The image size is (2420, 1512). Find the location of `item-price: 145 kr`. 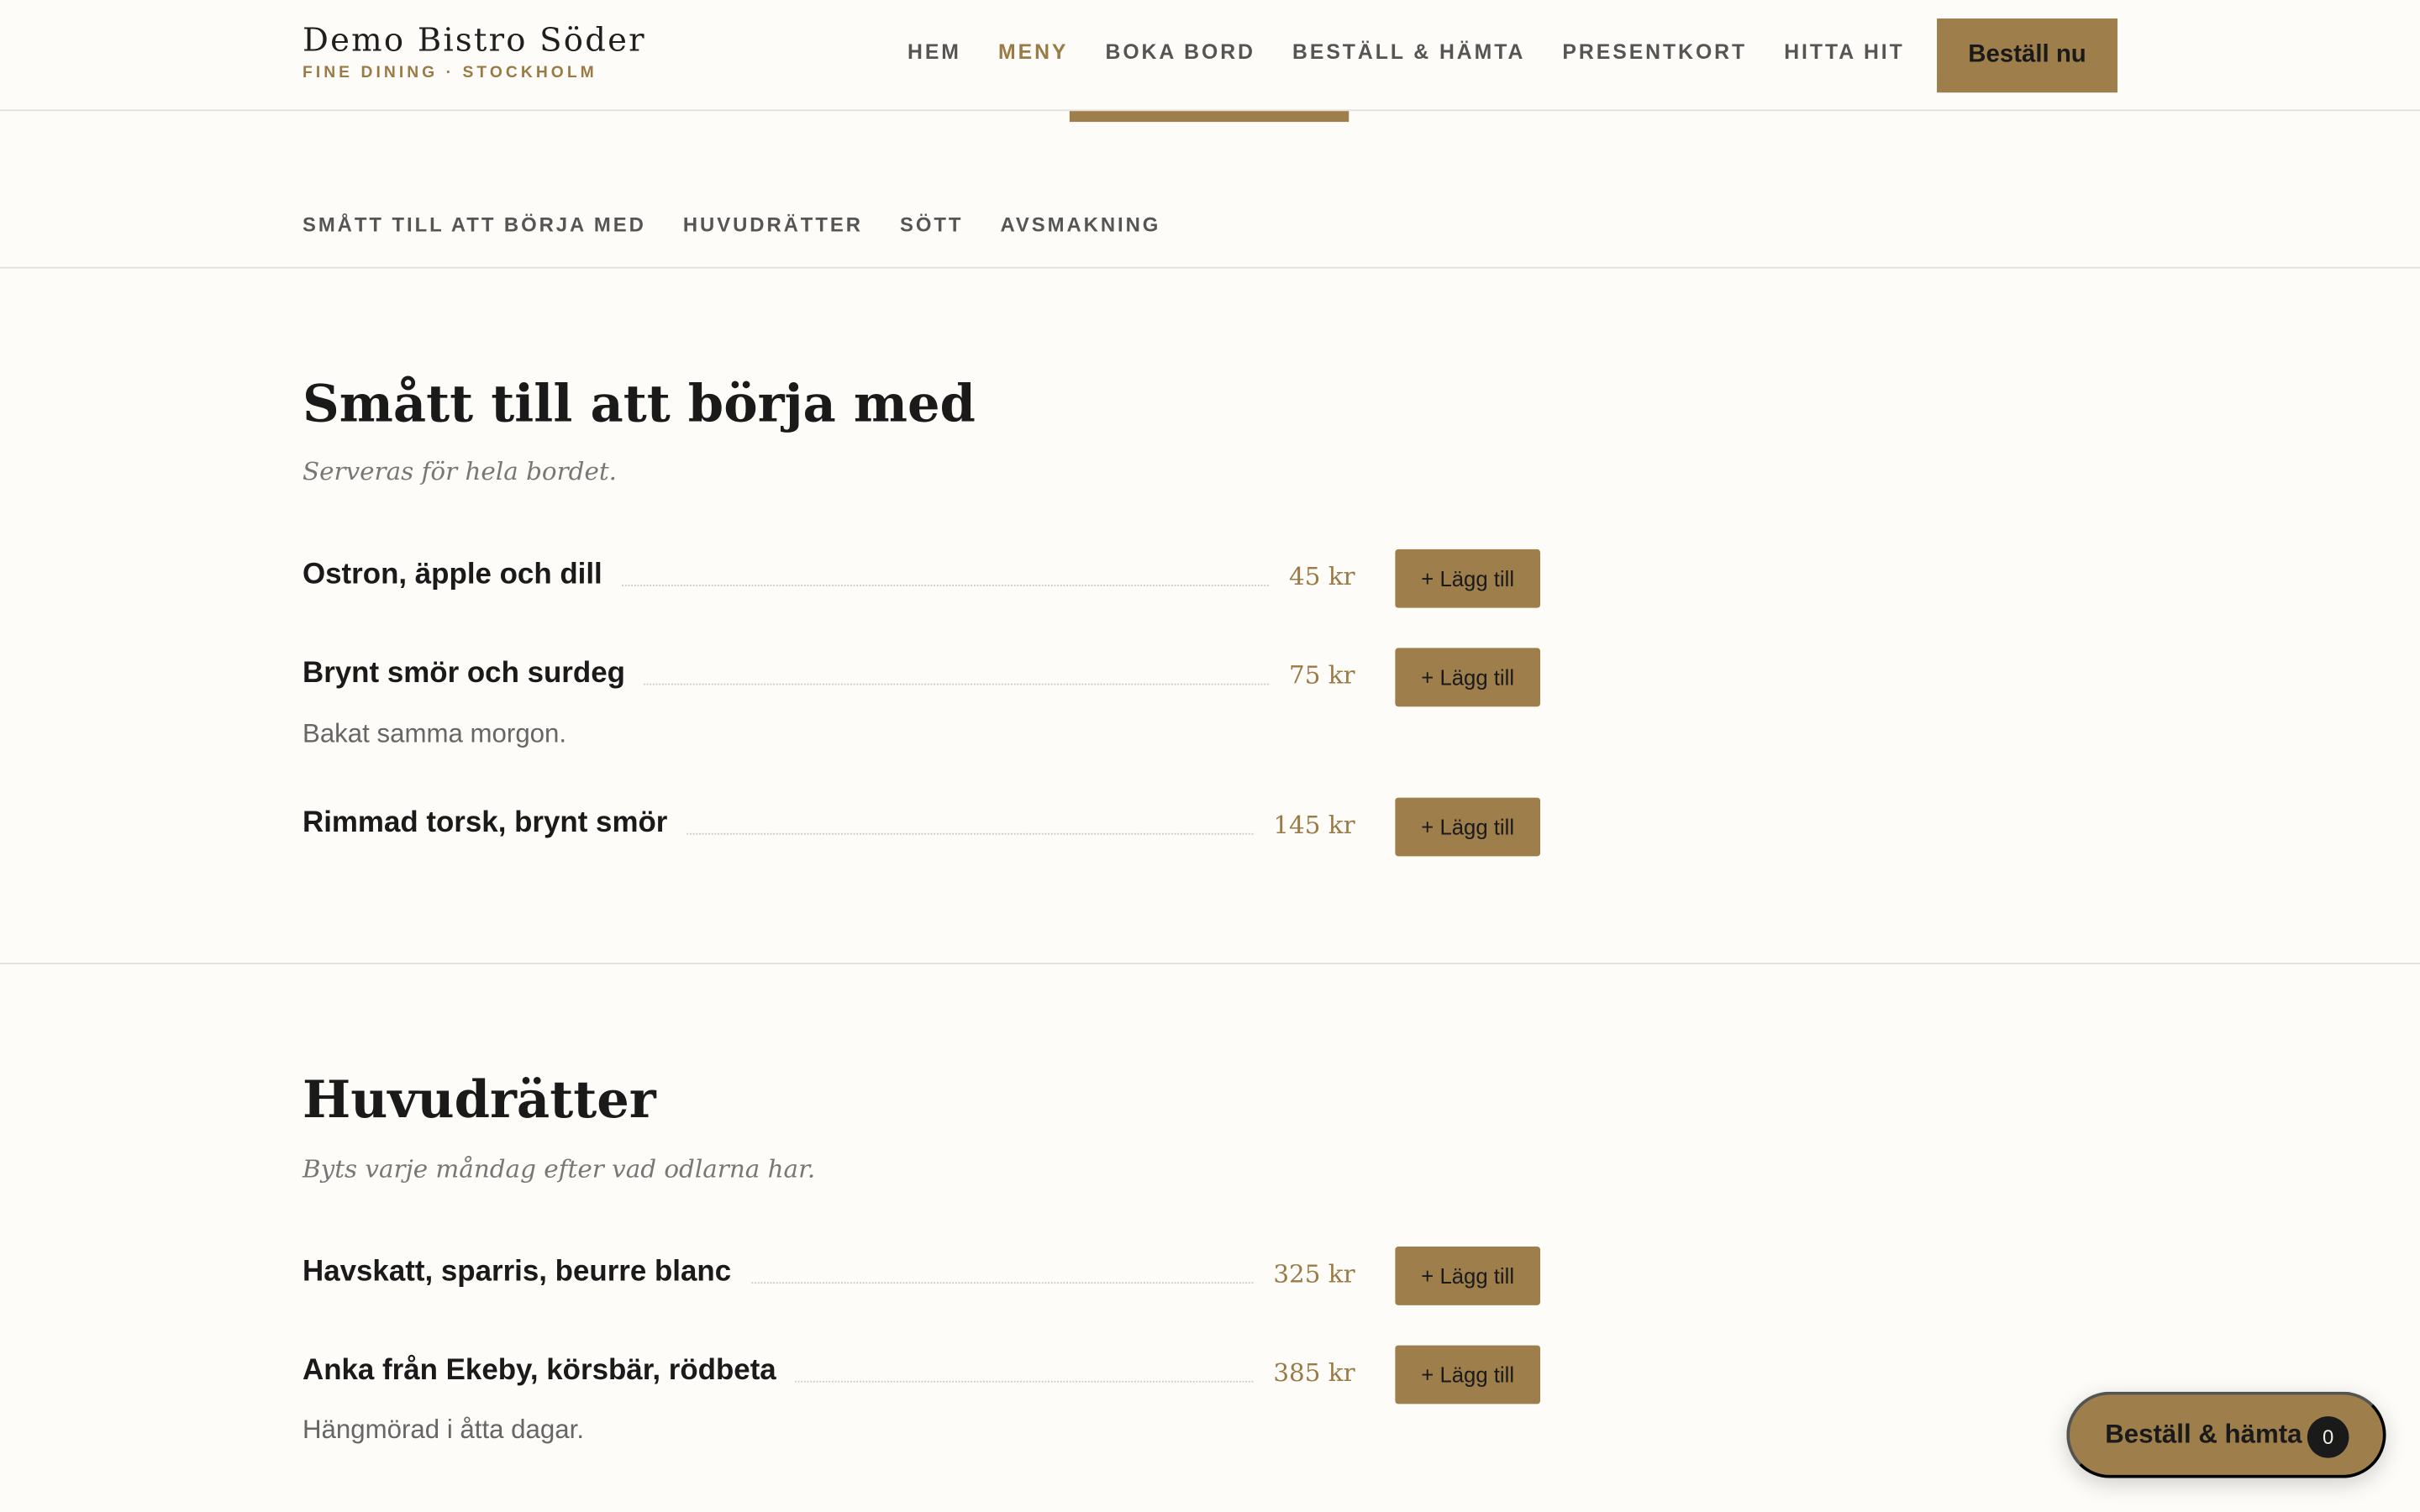

item-price: 145 kr is located at coordinates (1305, 825).